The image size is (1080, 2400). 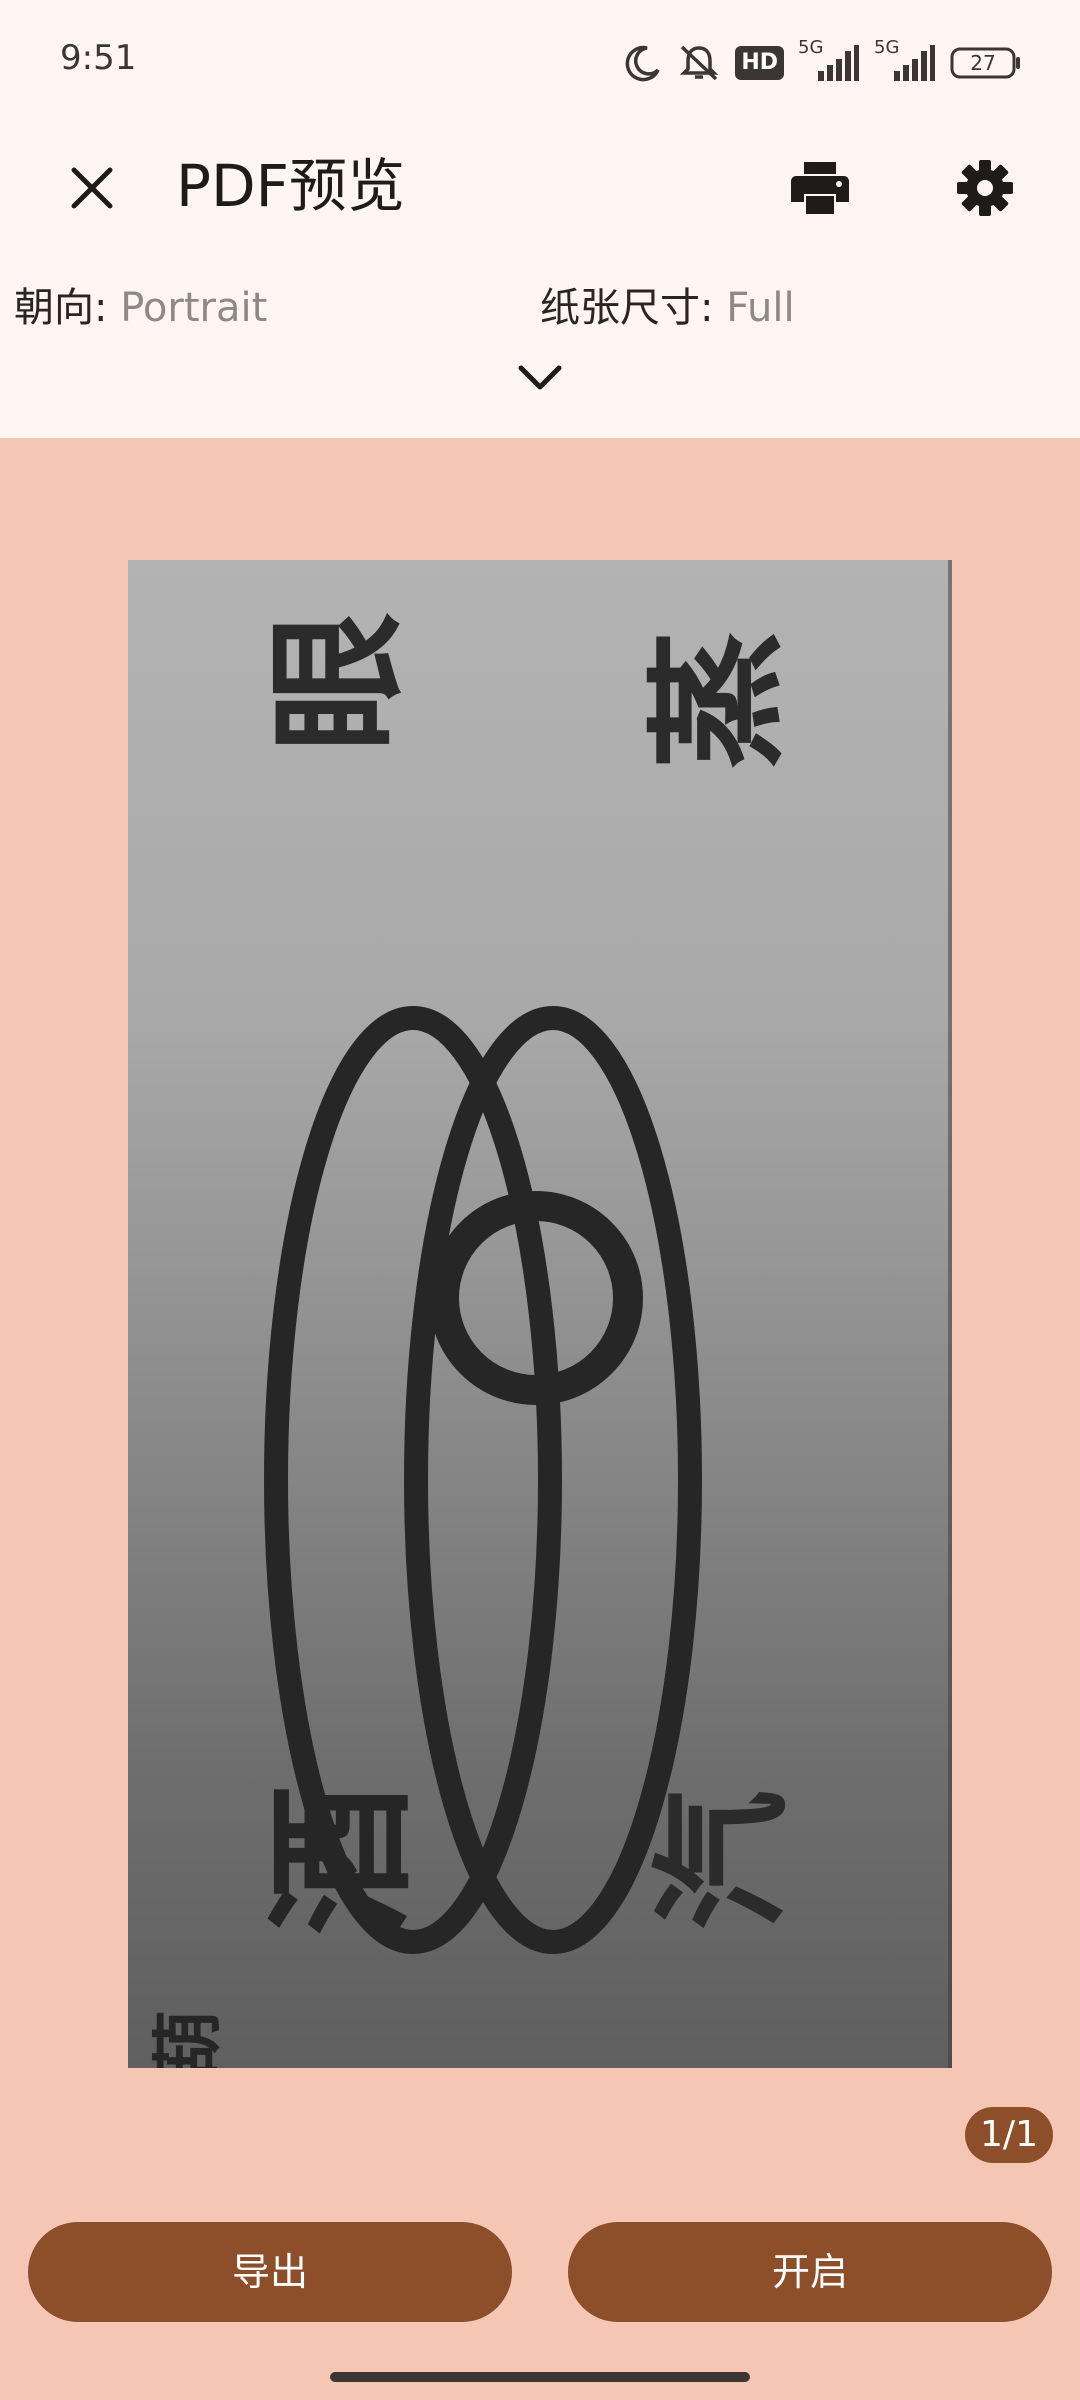 I want to click on export-button: 导出, so click(x=270, y=2272).